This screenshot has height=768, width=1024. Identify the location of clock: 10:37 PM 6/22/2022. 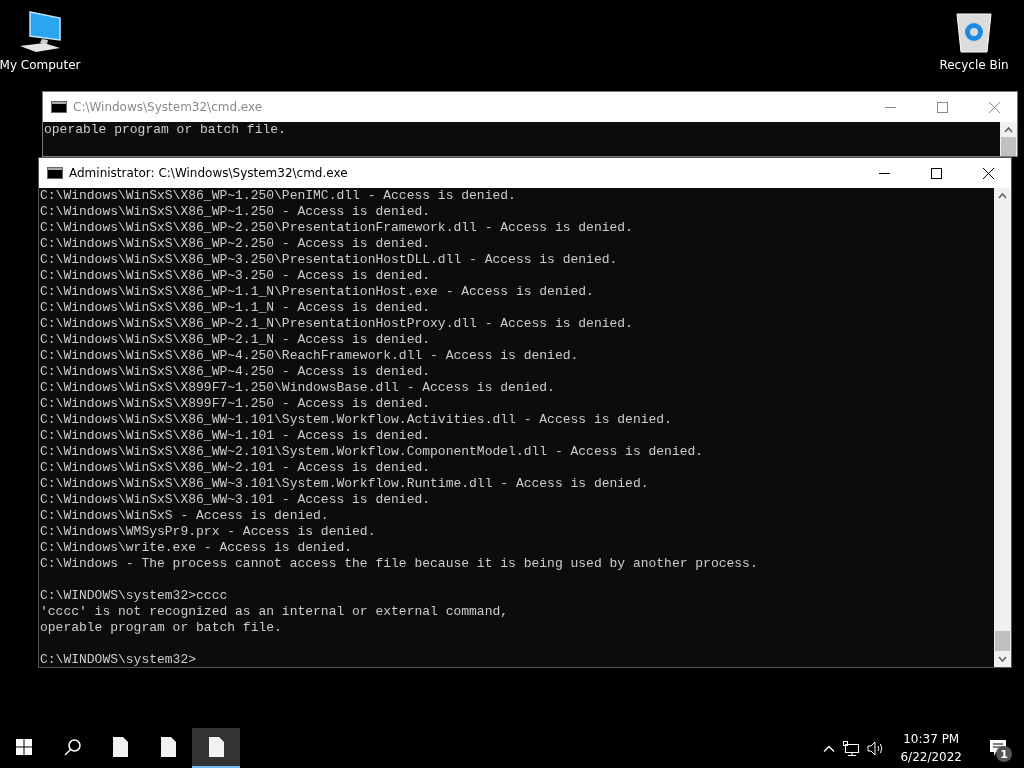
(931, 748).